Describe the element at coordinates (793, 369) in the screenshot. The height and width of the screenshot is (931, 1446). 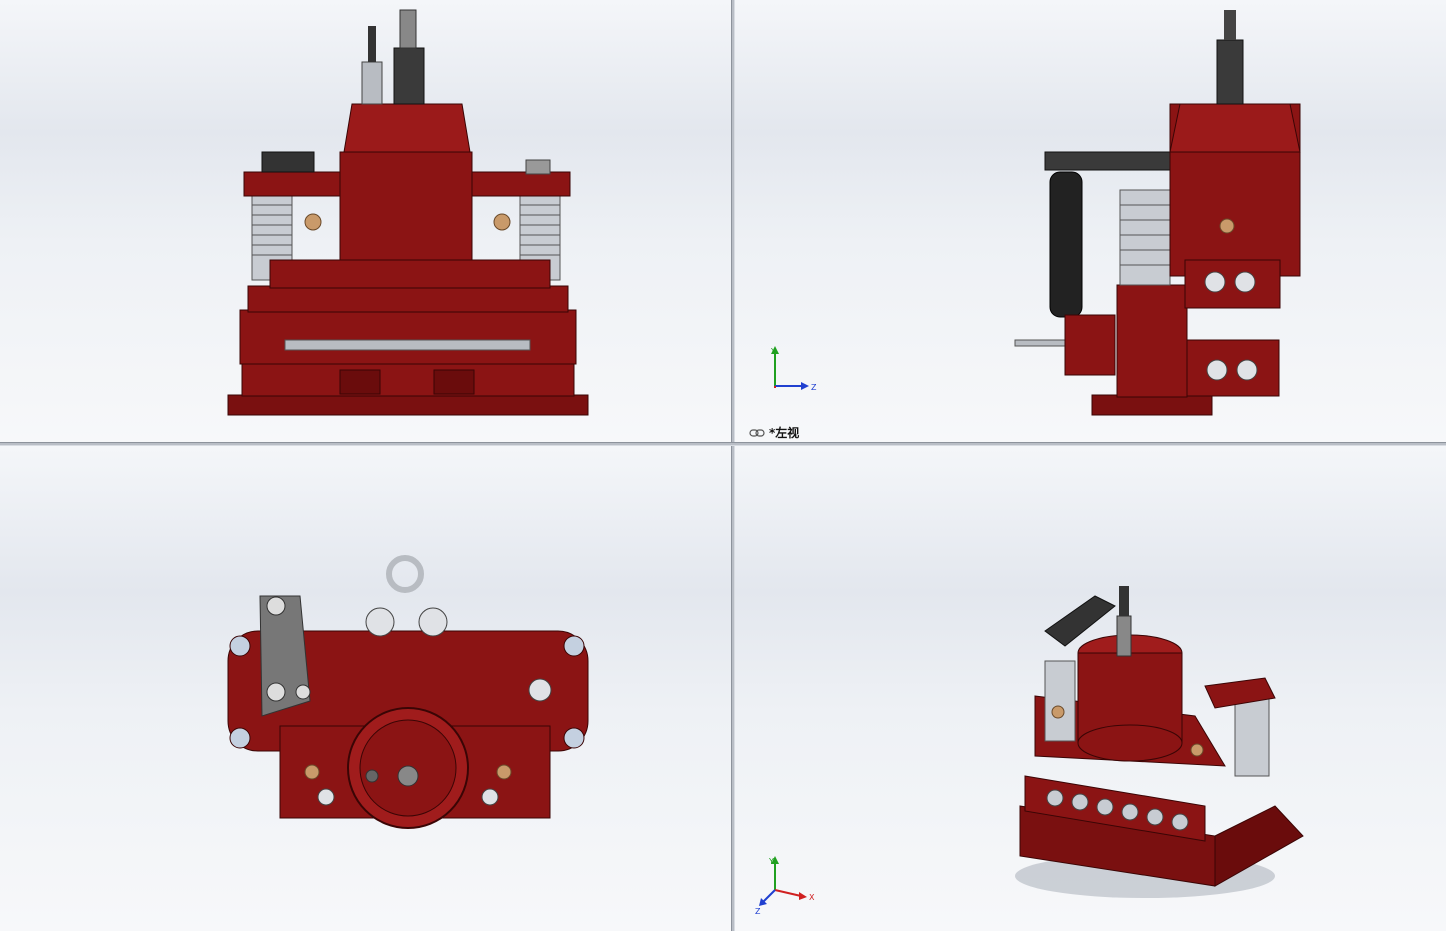
I see `axis-triad-icon: Y Z` at that location.